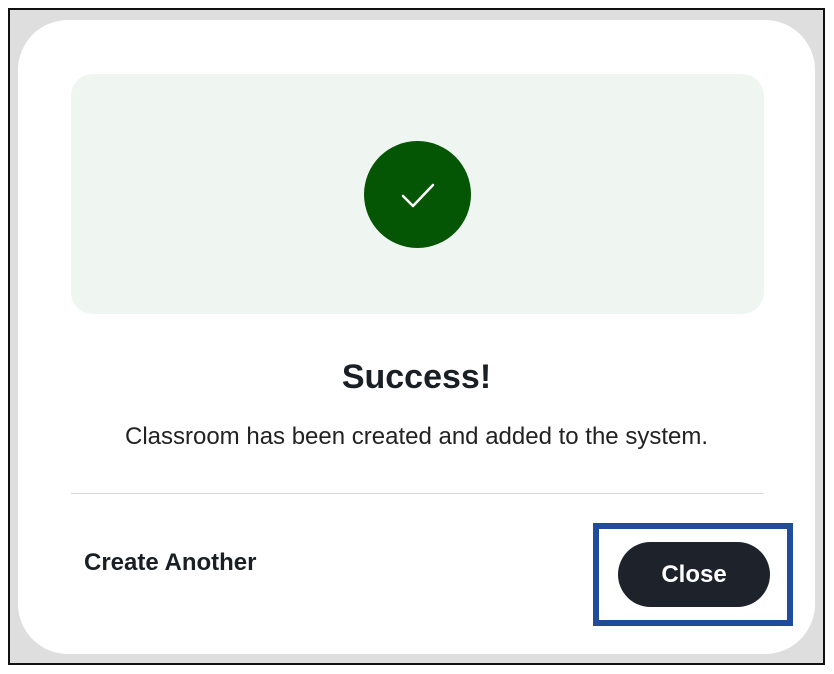 Image resolution: width=834 pixels, height=674 pixels. I want to click on close-button: Close, so click(694, 574).